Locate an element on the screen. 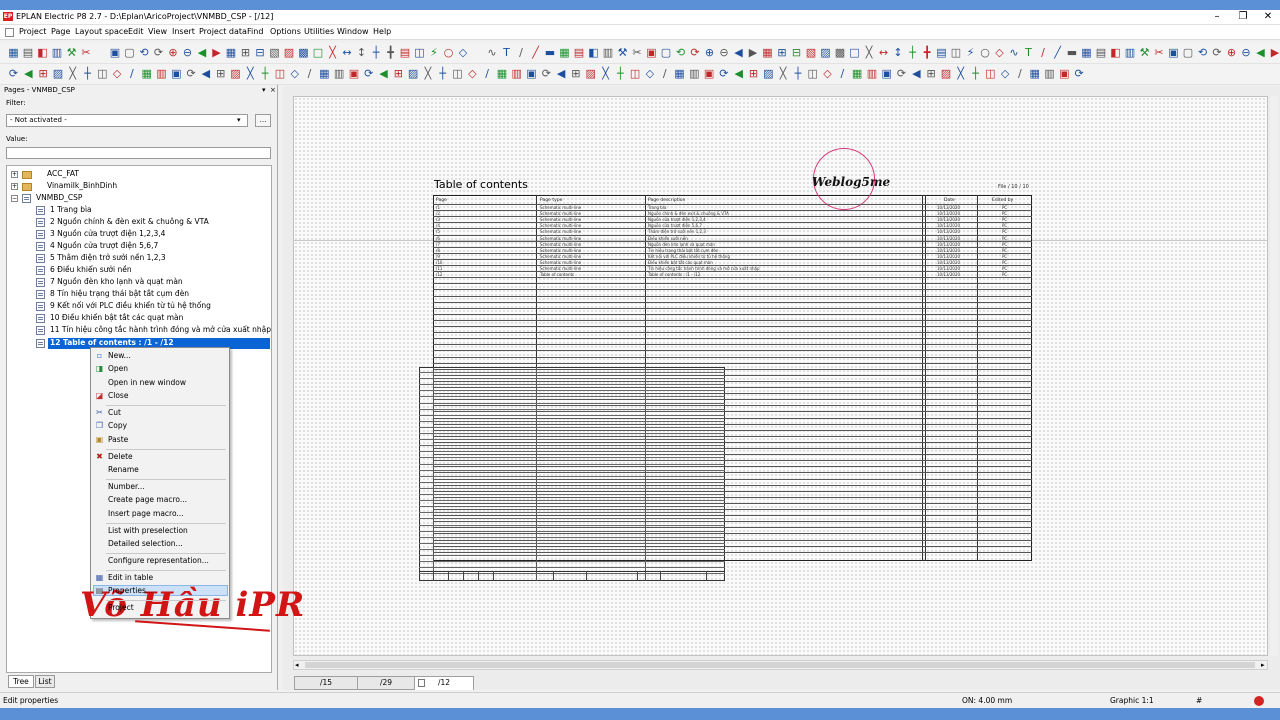 The height and width of the screenshot is (720, 1280). menu-layout-space: Layout space is located at coordinates (101, 32).